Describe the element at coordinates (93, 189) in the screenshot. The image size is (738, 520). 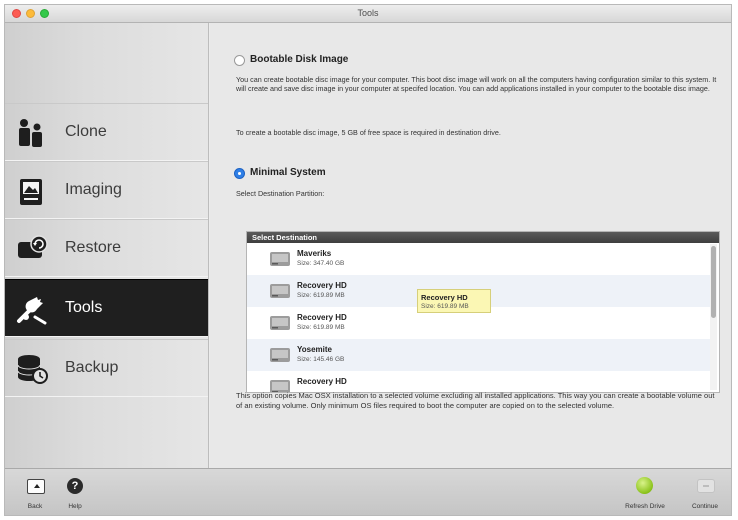
I see `sidebar-item-label: Imaging` at that location.